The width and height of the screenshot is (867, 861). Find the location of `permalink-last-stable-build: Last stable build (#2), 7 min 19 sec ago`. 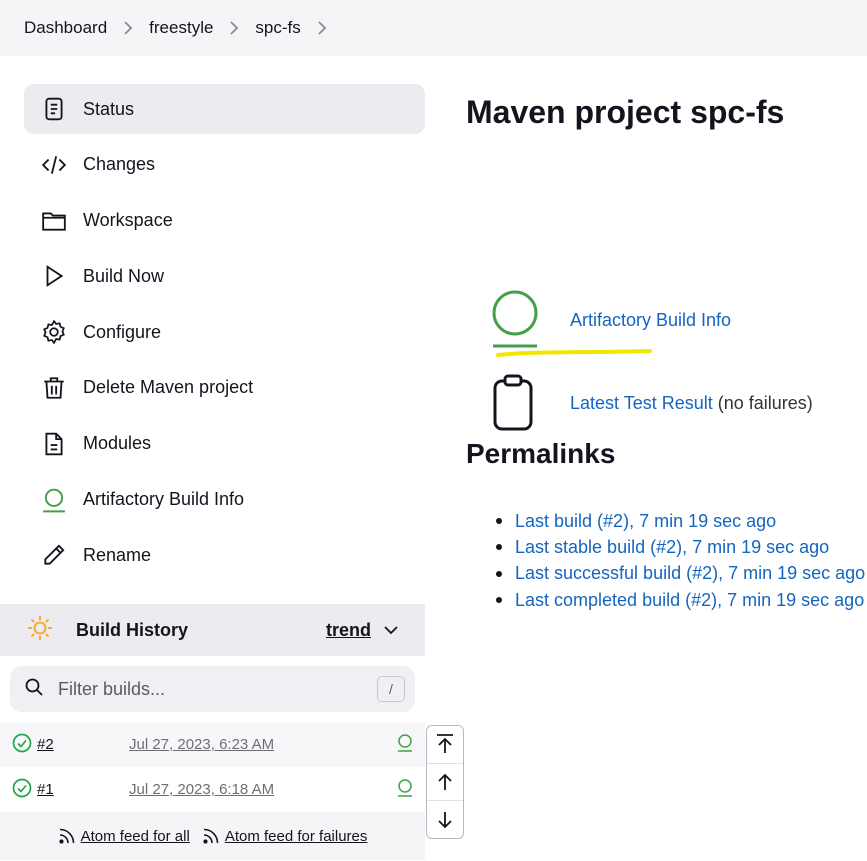

permalink-last-stable-build: Last stable build (#2), 7 min 19 sec ago is located at coordinates (672, 547).